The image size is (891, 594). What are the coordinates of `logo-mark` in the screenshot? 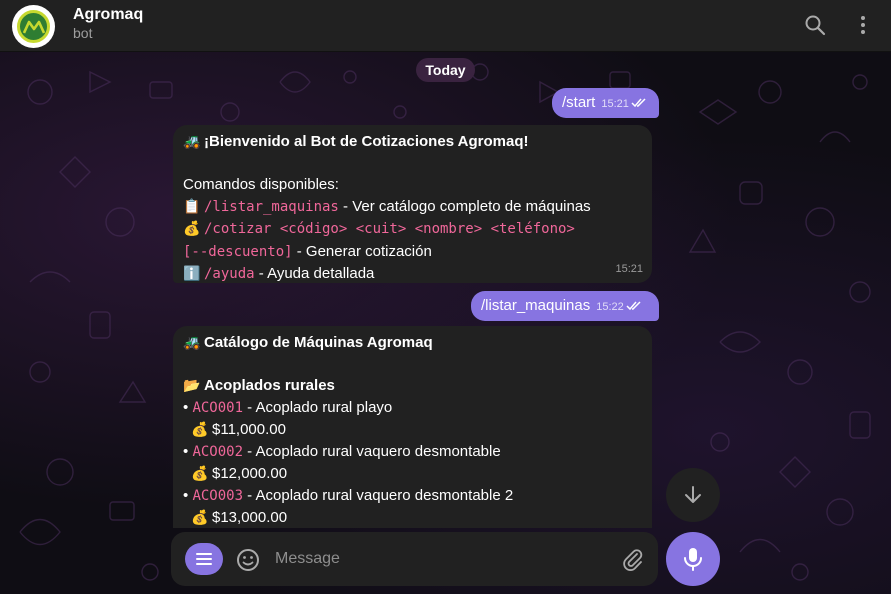 It's located at (33, 27).